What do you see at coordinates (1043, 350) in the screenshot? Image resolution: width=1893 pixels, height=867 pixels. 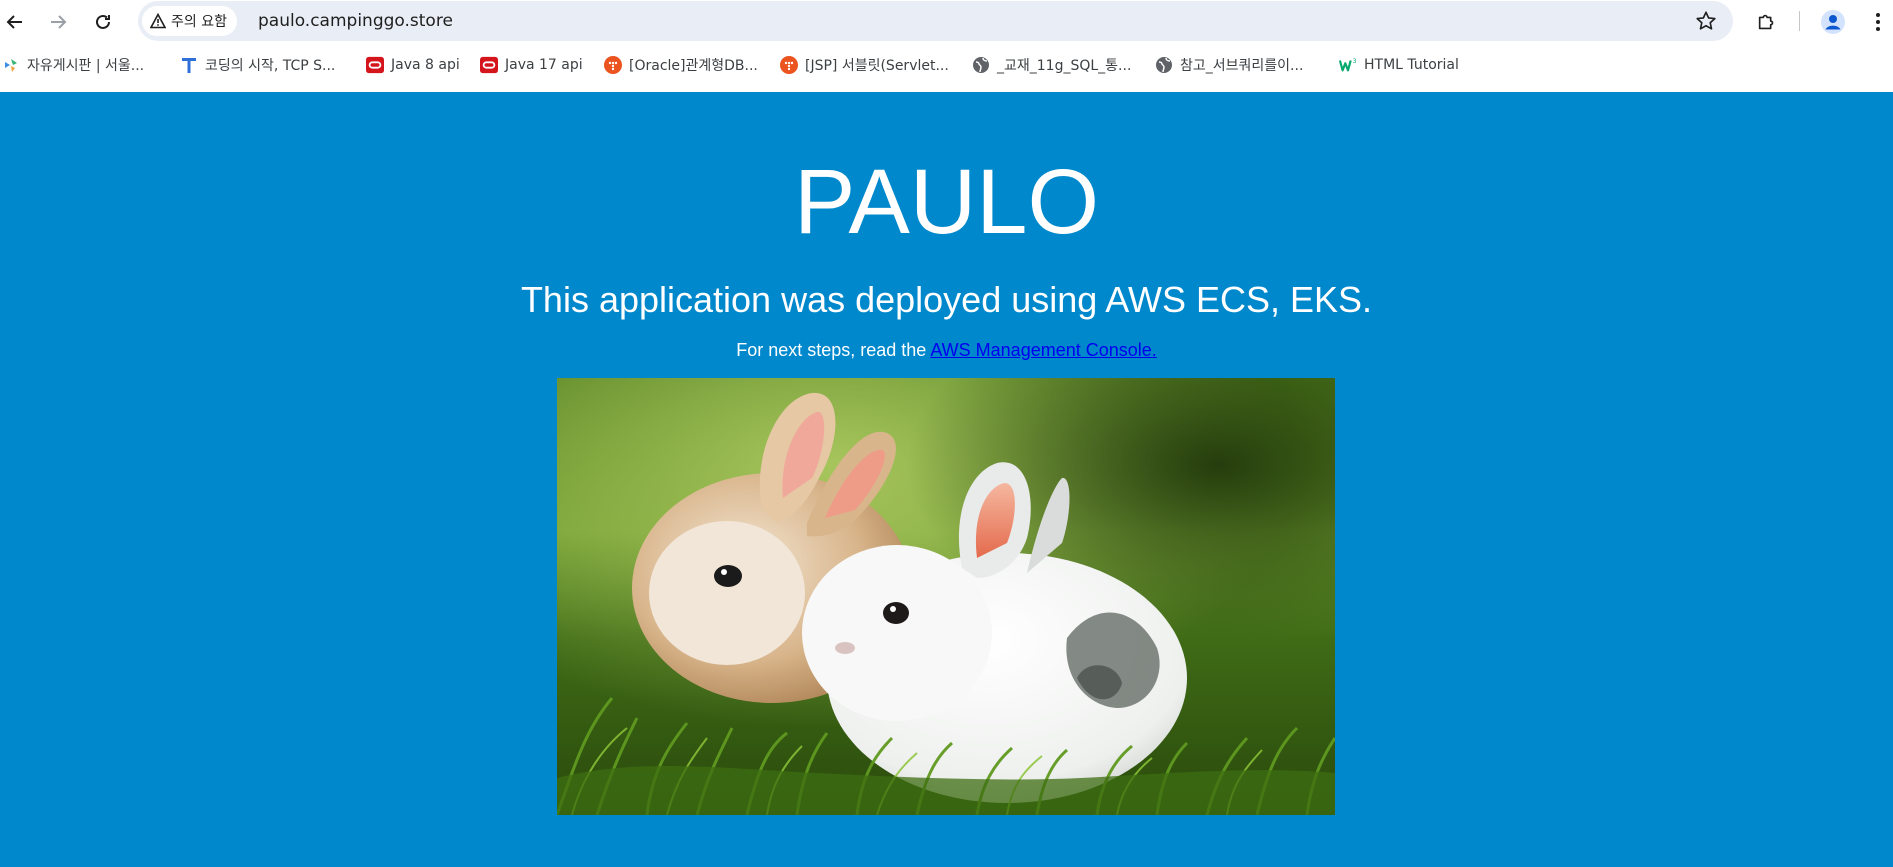 I see `aws-console-link: AWS Management Console.` at bounding box center [1043, 350].